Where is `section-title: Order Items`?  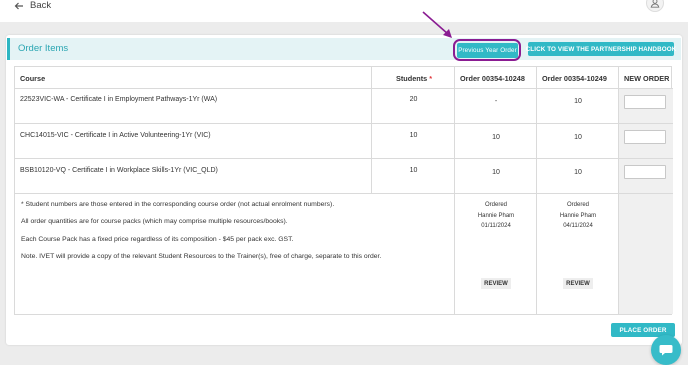
section-title: Order Items is located at coordinates (43, 48).